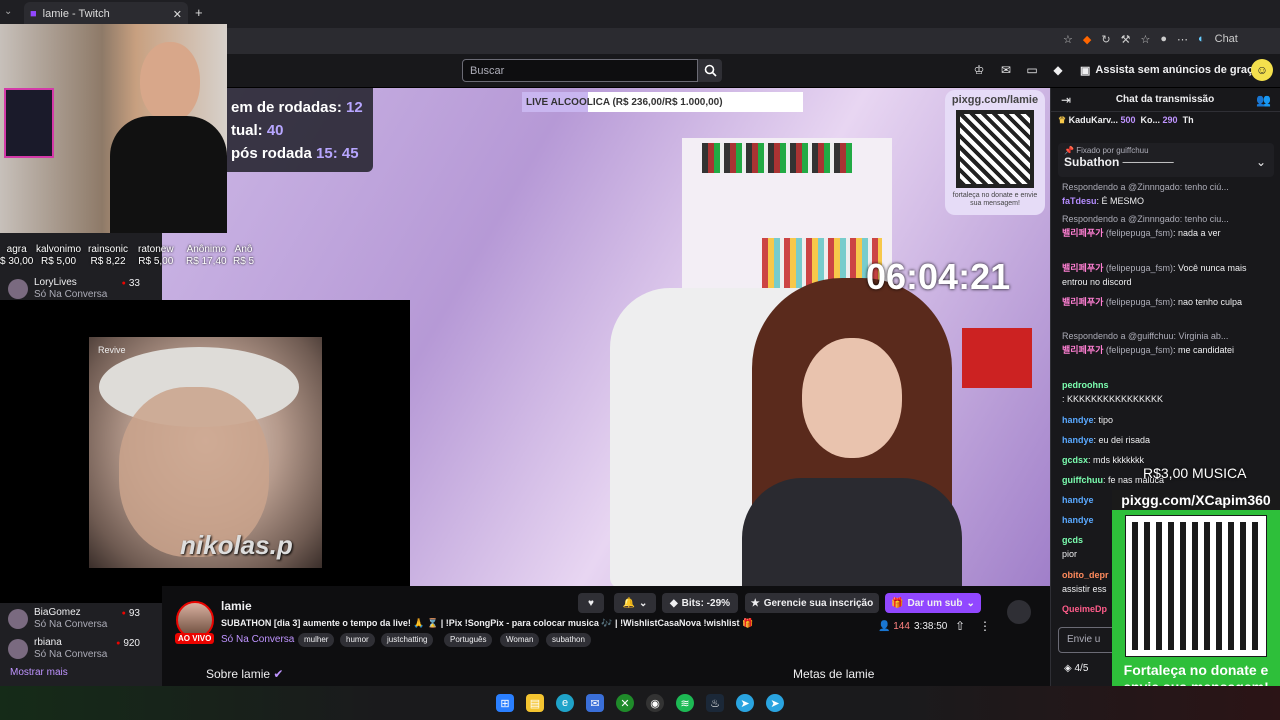  I want to click on tag: justchatting, so click(407, 640).